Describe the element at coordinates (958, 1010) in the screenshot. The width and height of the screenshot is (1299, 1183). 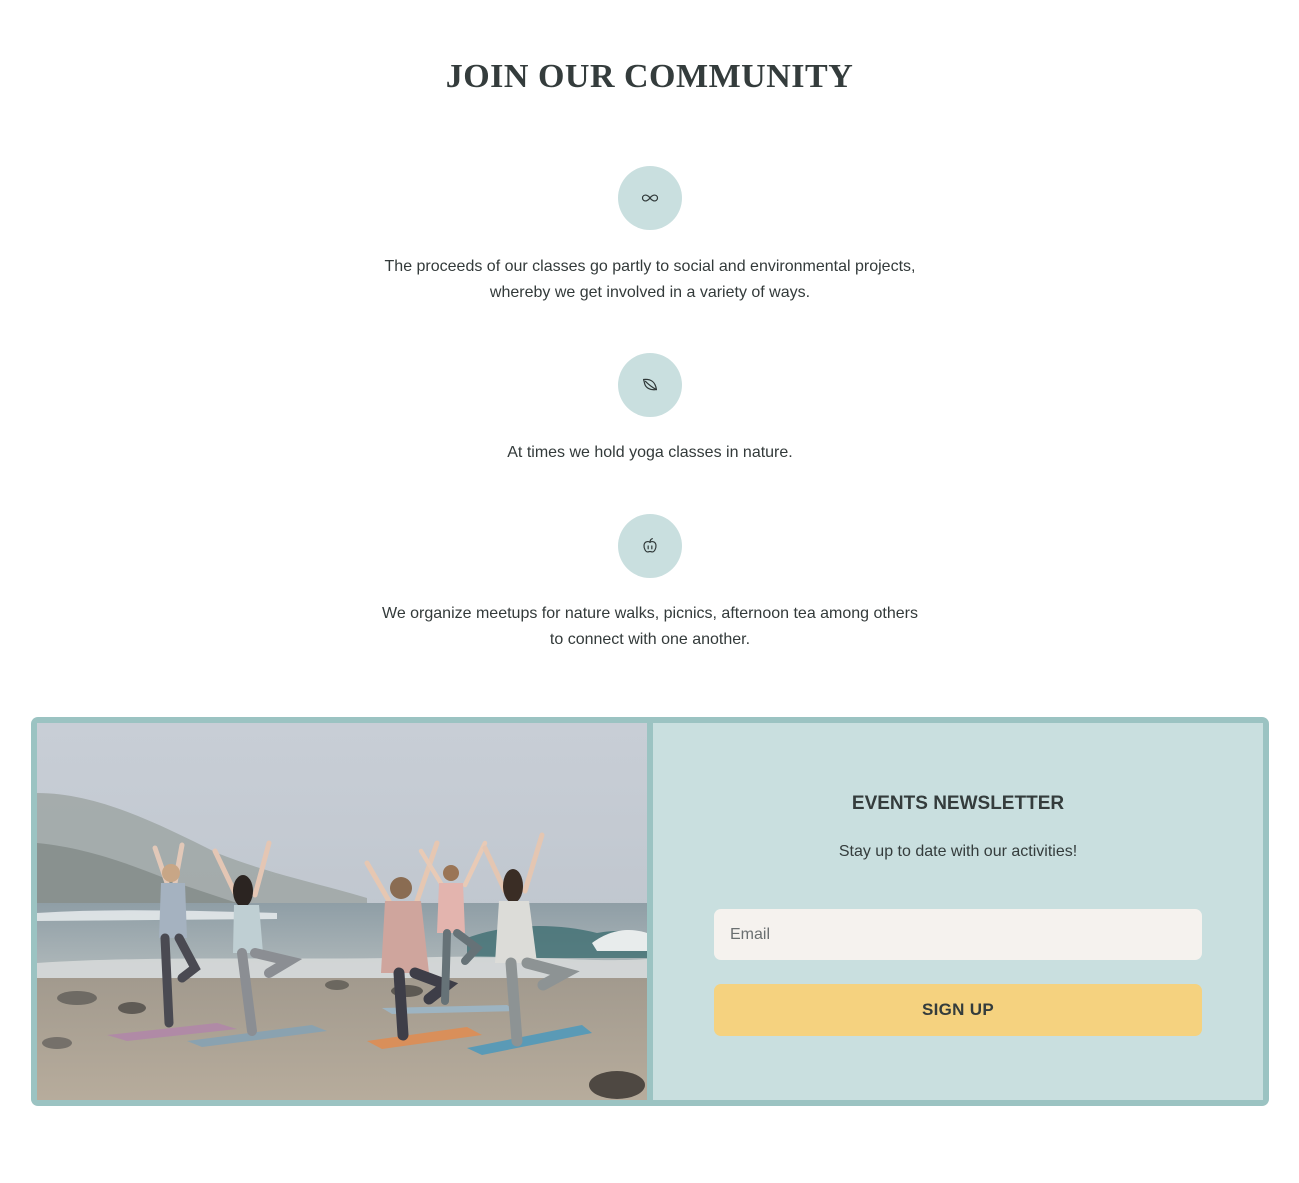
I see `sign-up-button: SIGN UP` at that location.